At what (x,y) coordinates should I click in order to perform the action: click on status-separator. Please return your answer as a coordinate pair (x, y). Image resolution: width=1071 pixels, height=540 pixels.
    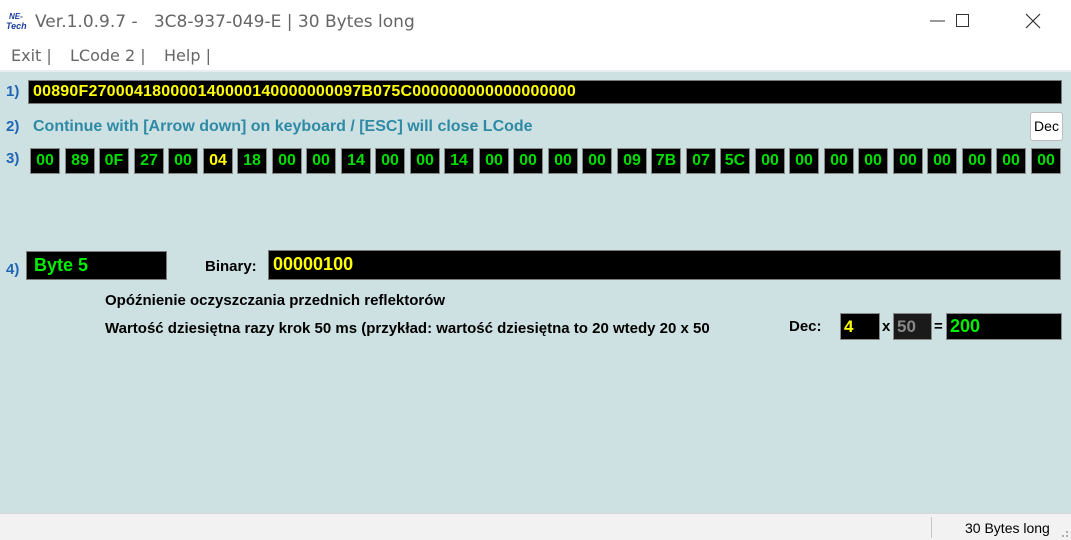
    Looking at the image, I should click on (931, 527).